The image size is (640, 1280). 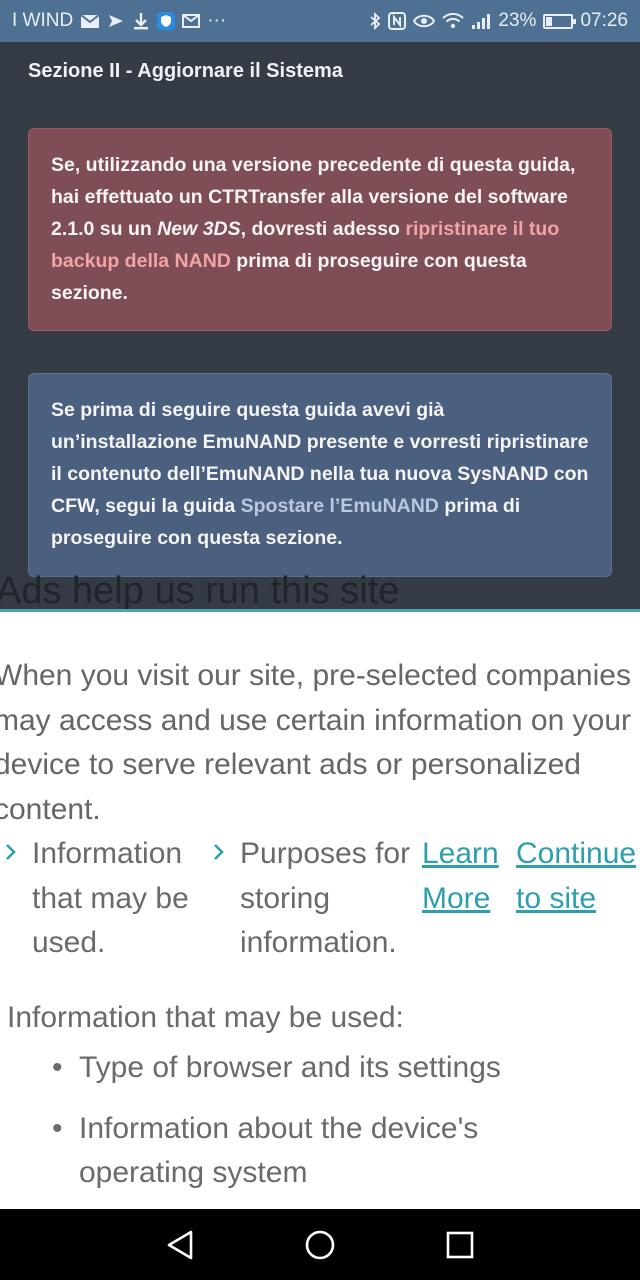 I want to click on section-title: Sezione II - Aggiornare il Sistema, so click(x=185, y=71).